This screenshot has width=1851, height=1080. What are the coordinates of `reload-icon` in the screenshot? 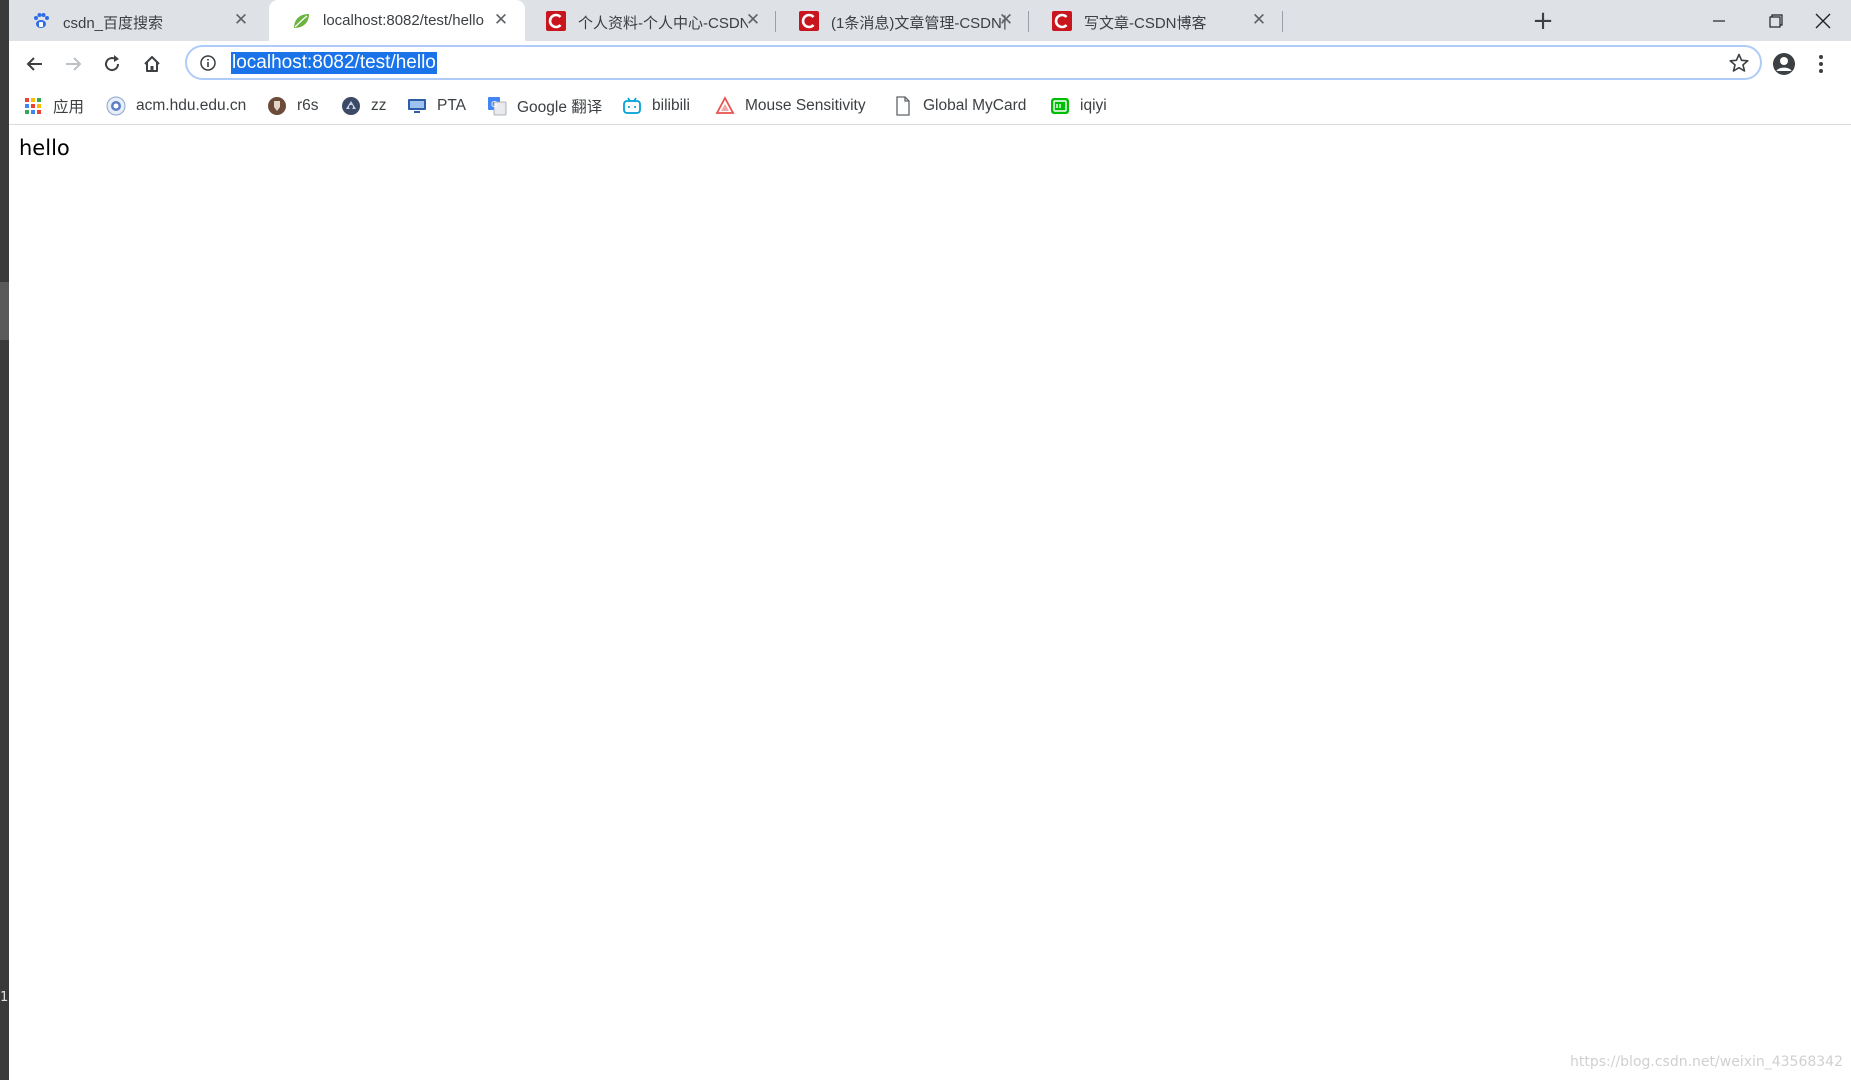 It's located at (112, 64).